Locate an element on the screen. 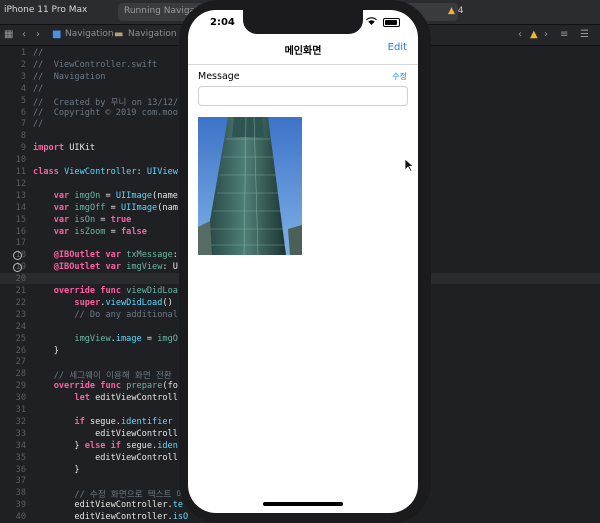  navigation-bar: 메인화면 Edit is located at coordinates (303, 49).